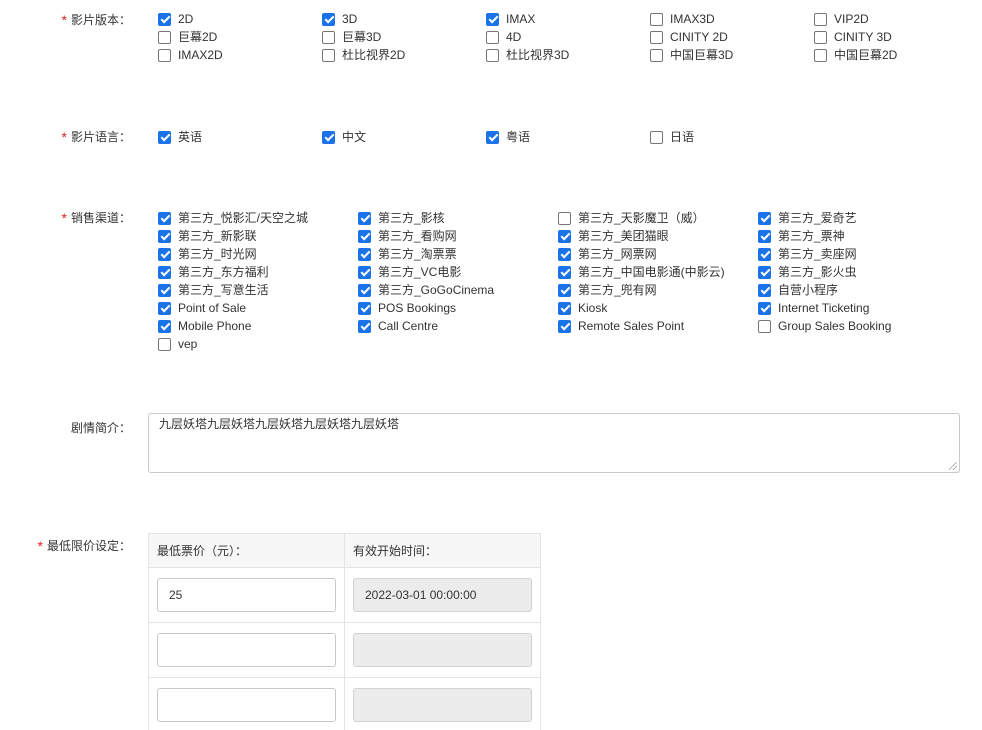  I want to click on film-version-option: 4D, so click(568, 37).